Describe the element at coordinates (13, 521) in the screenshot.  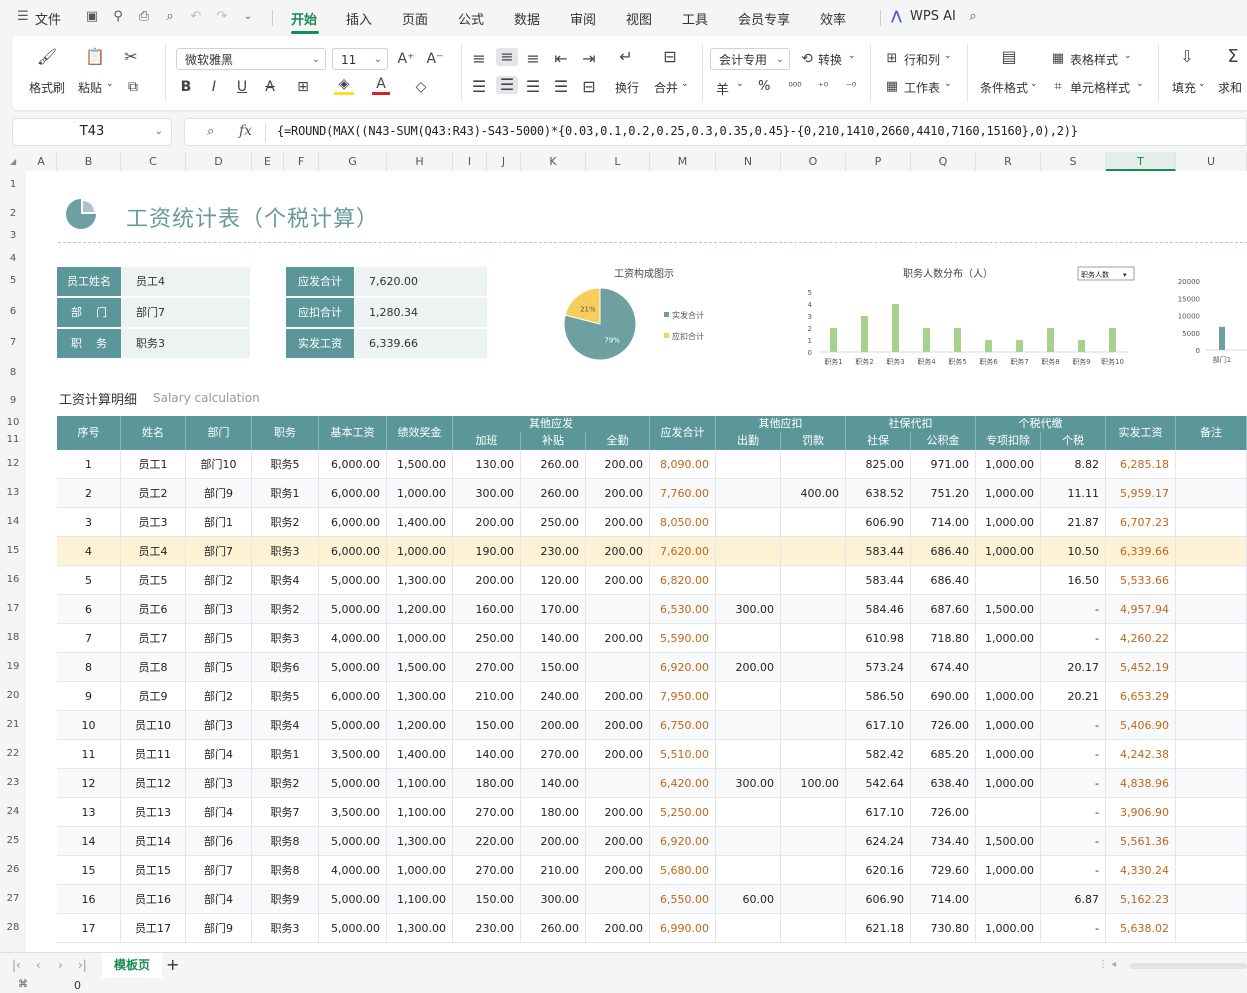
I see `row-header: 14` at that location.